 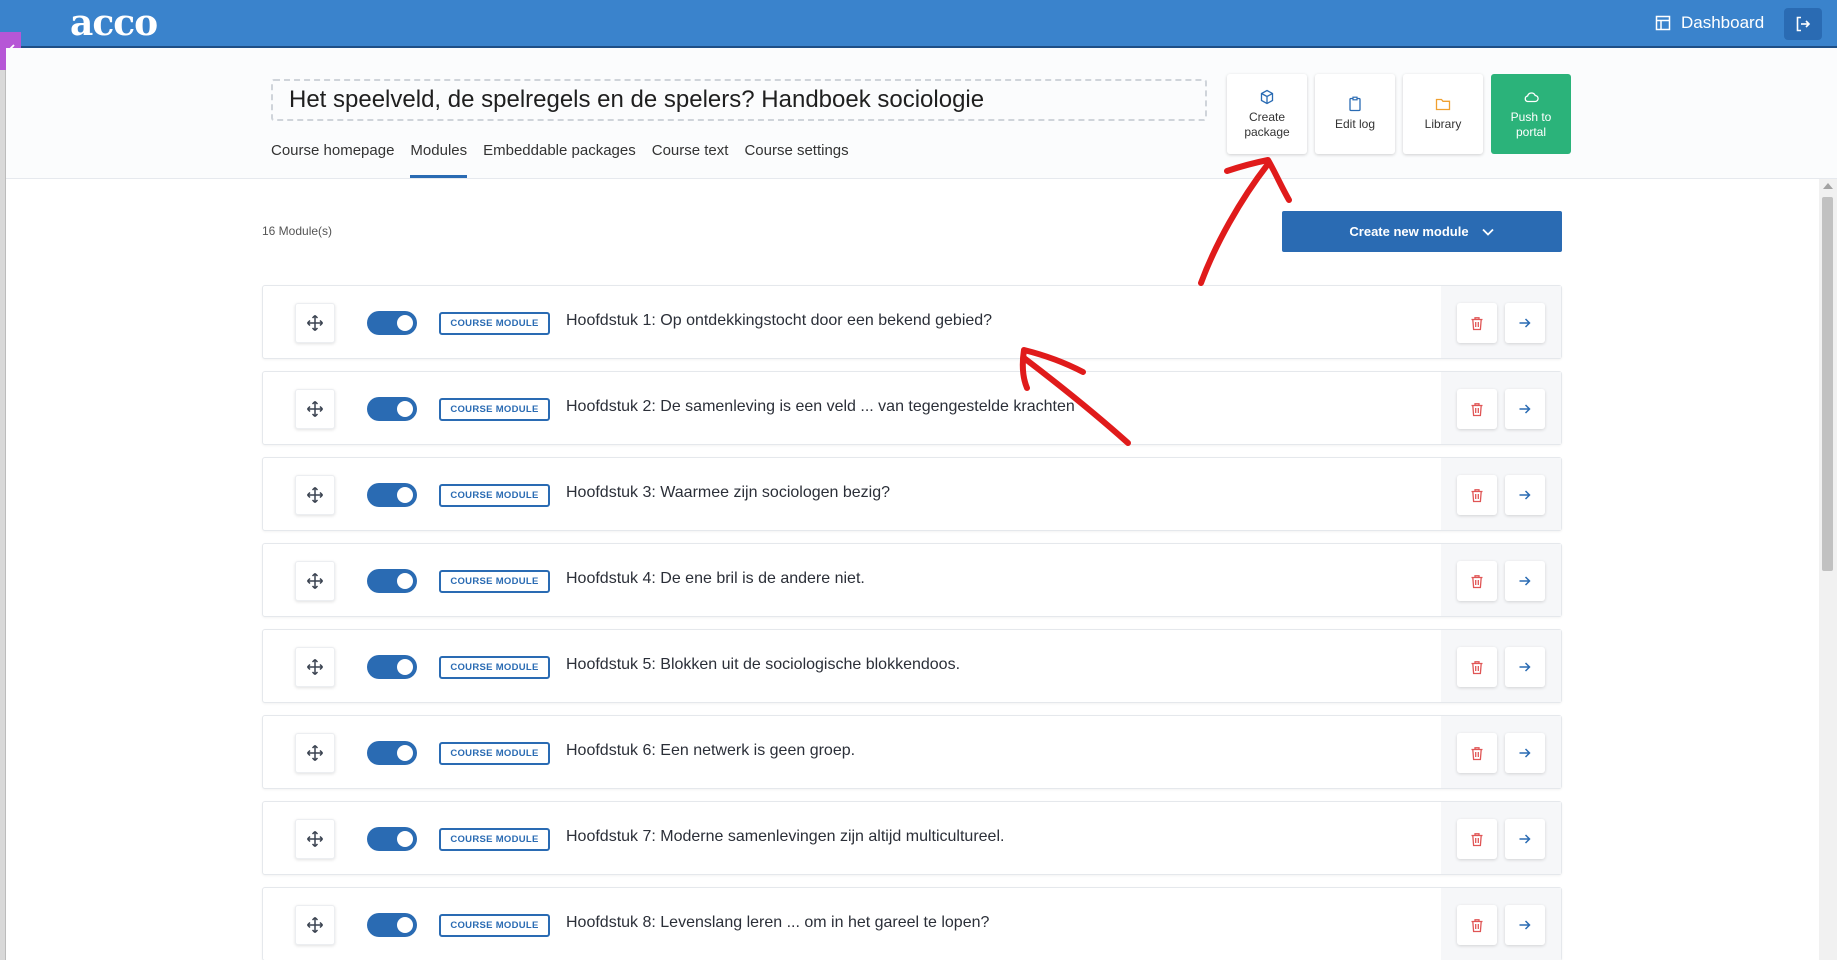 What do you see at coordinates (918, 24) in the screenshot?
I see `top-navigation-bar: acco Dashboard` at bounding box center [918, 24].